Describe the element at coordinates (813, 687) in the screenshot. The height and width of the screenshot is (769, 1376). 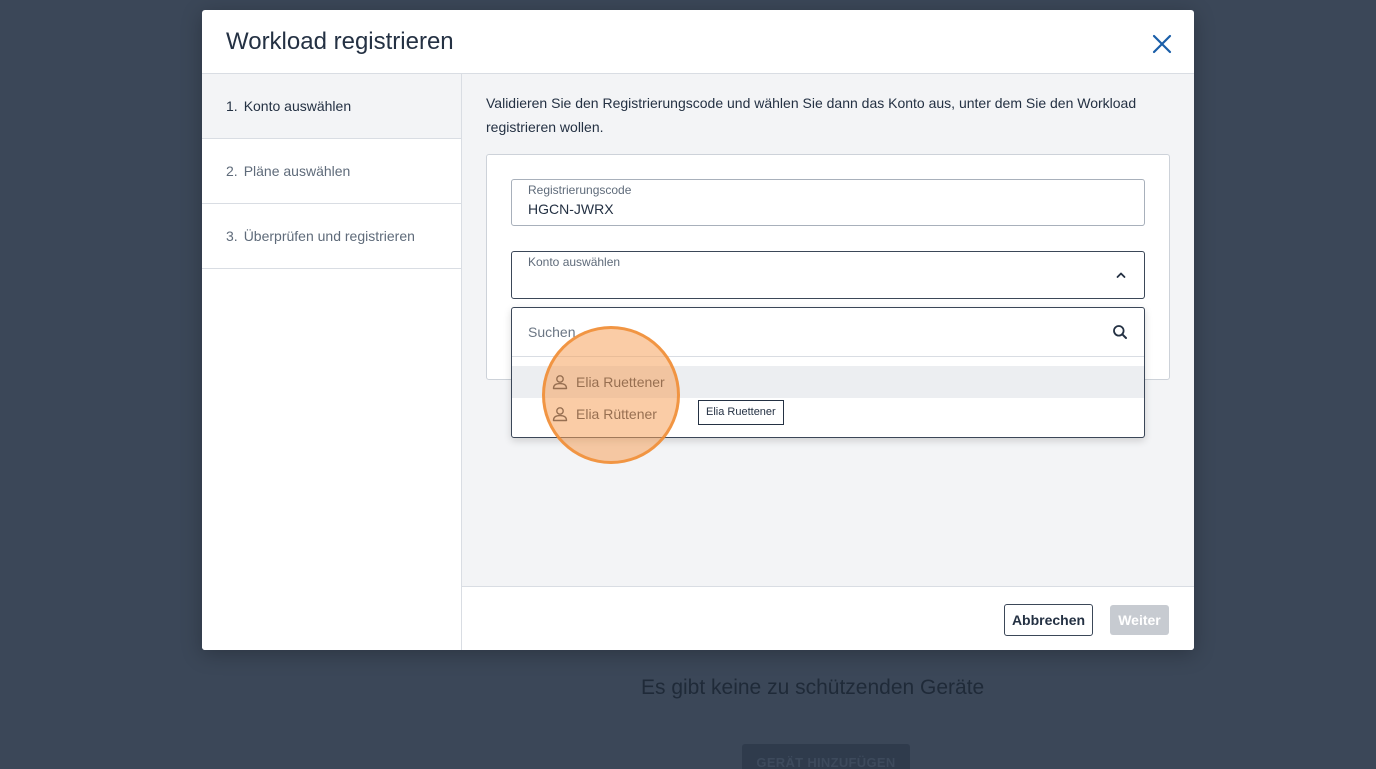
I see `empty-state-message: Es gibt keine zu schützenden Geräte` at that location.